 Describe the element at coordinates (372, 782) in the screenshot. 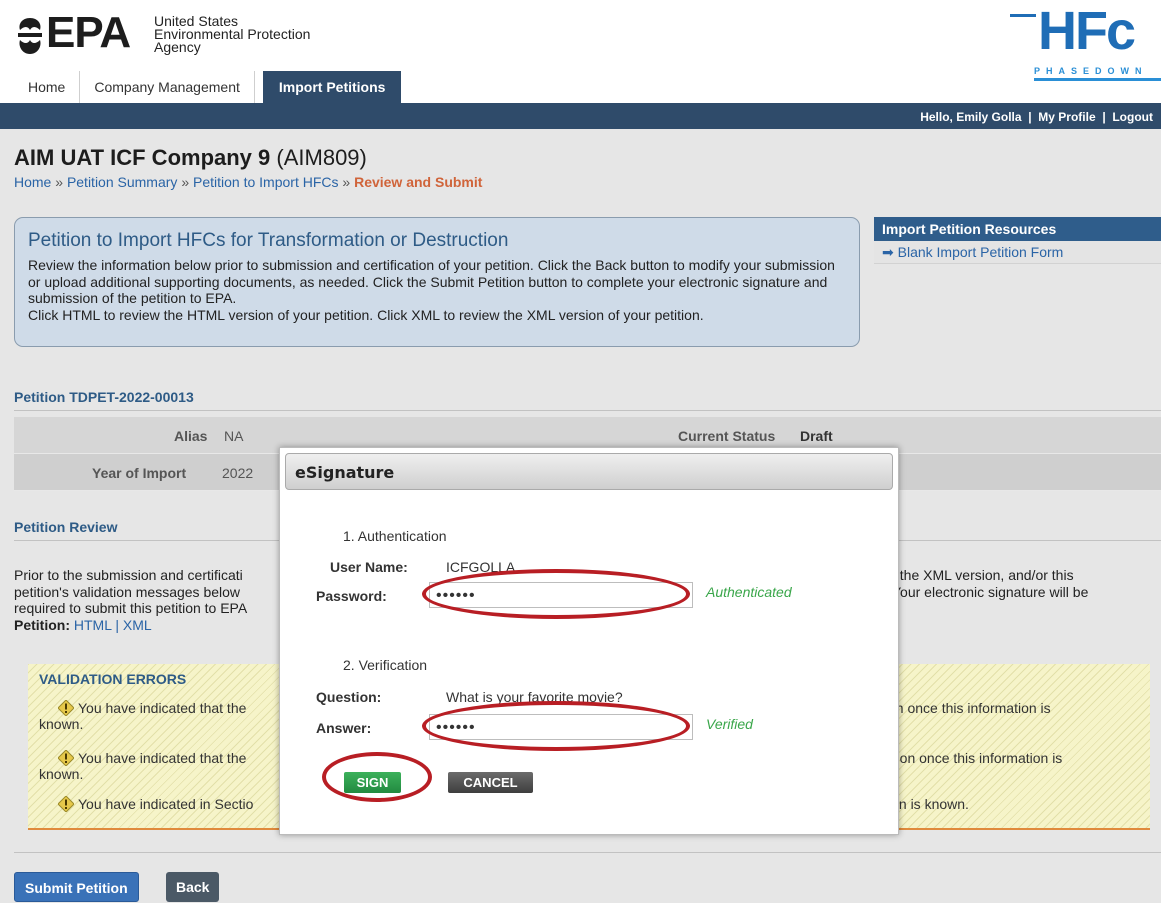

I see `sign-button: SIGN` at that location.